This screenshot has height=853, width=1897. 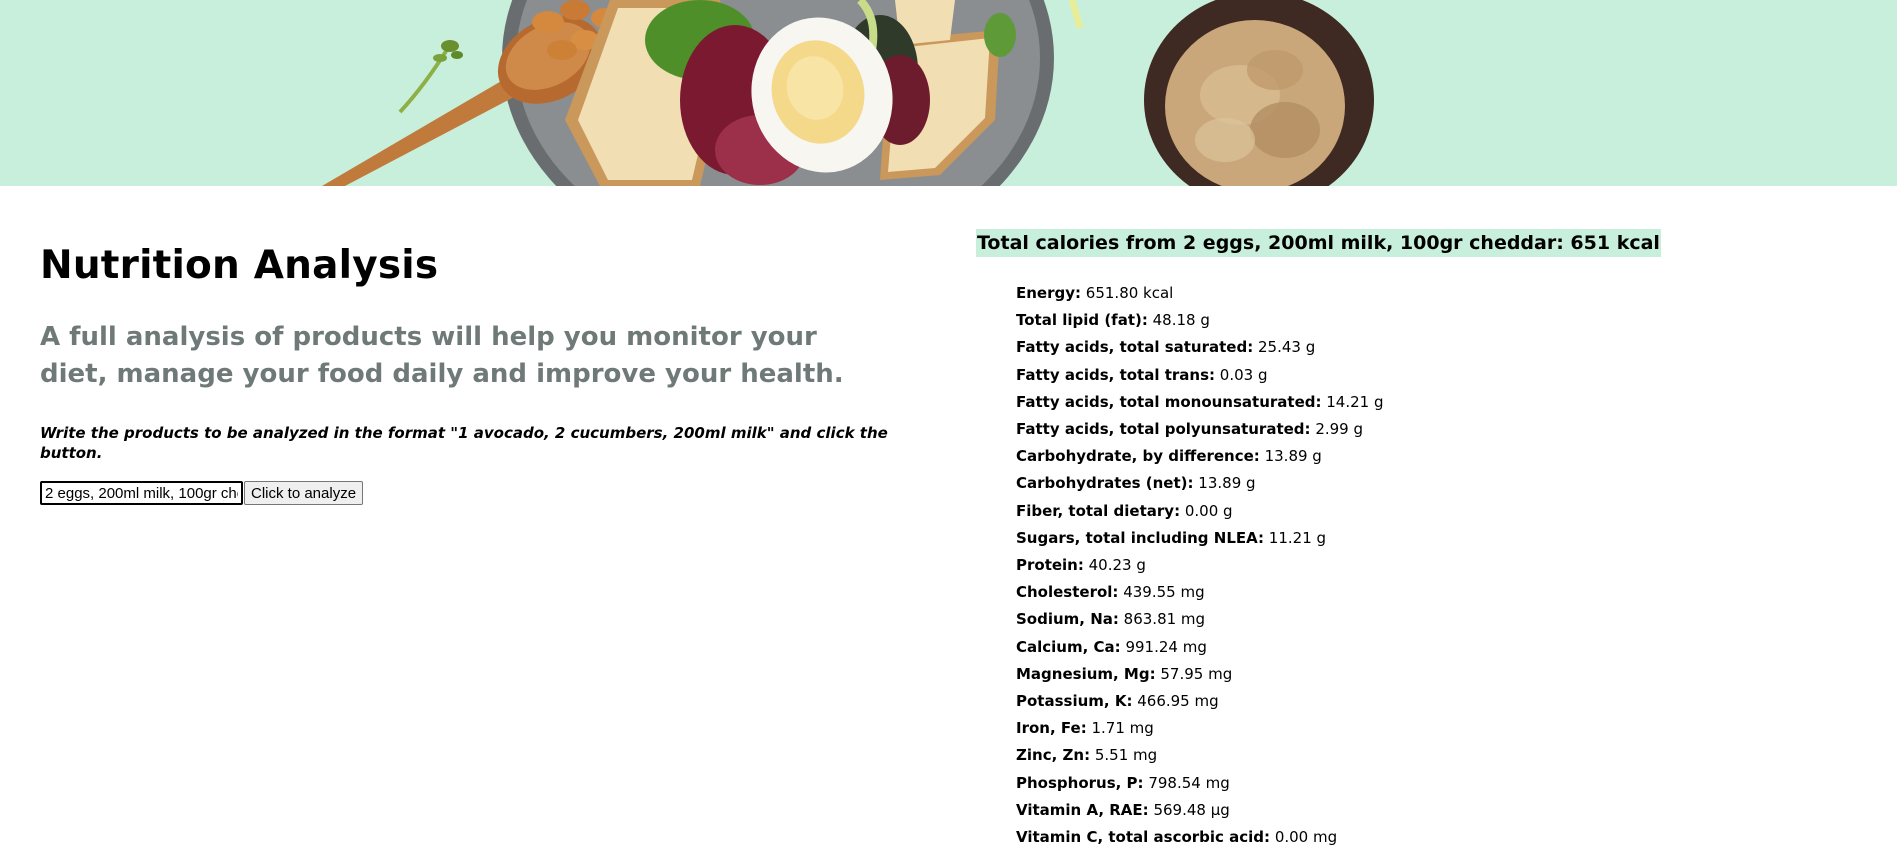 What do you see at coordinates (1436, 538) in the screenshot?
I see `nutrient-sugars: Sugars, total including NLEA: 11.21 g` at bounding box center [1436, 538].